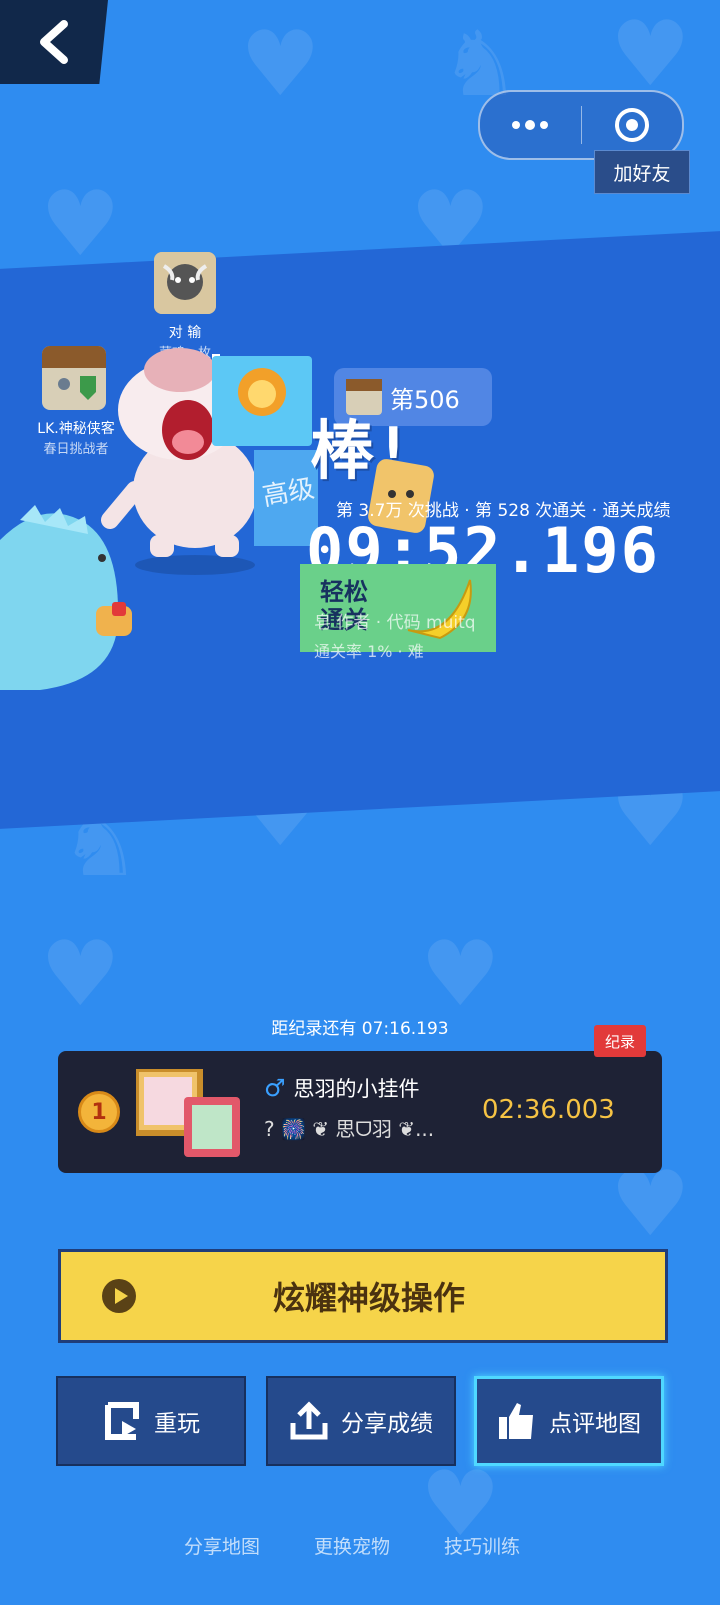  I want to click on bull-avatar-icon, so click(185, 283).